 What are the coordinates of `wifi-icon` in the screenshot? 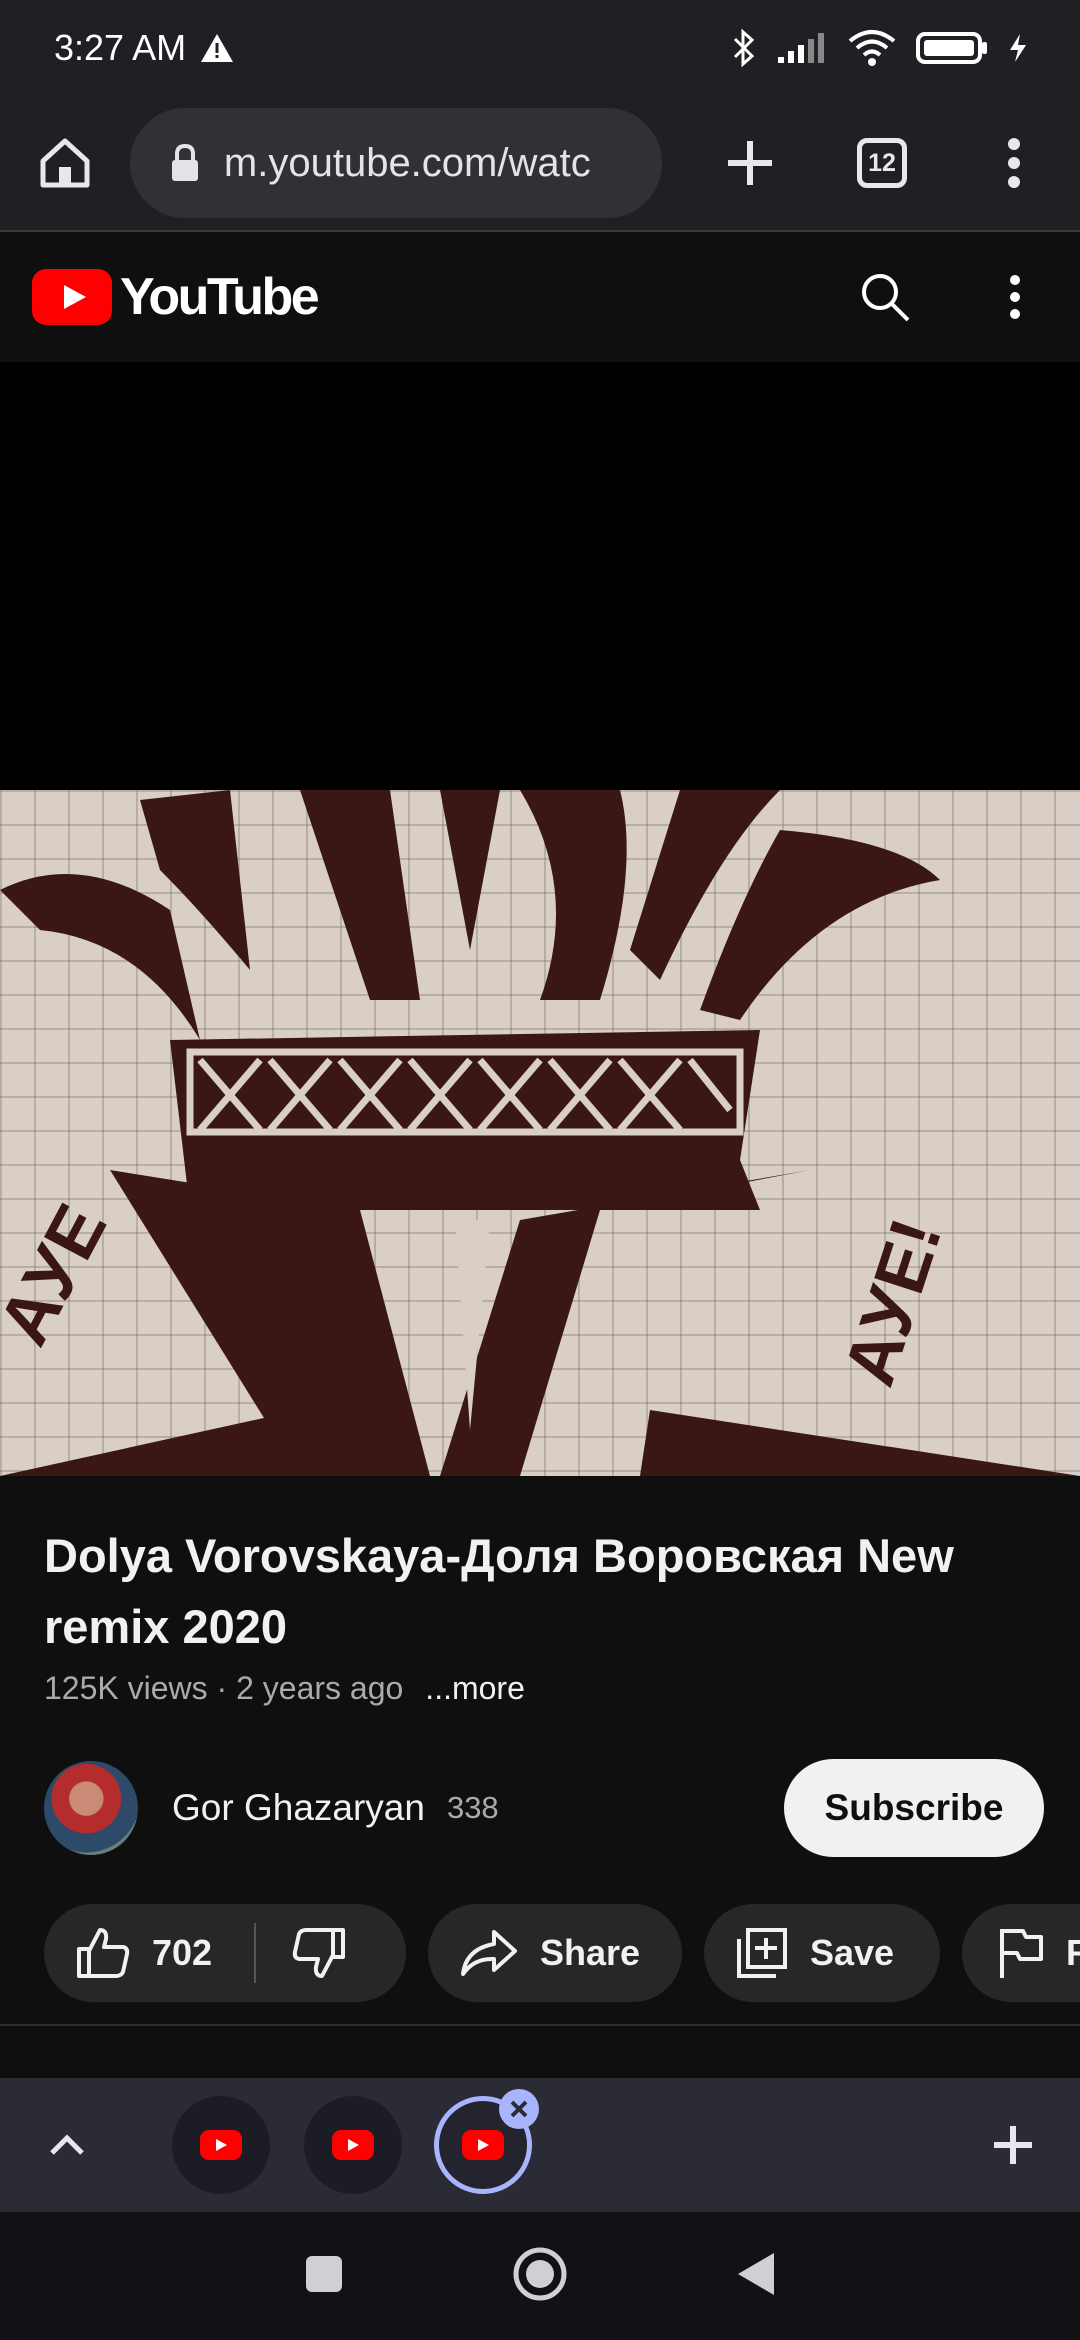 It's located at (872, 48).